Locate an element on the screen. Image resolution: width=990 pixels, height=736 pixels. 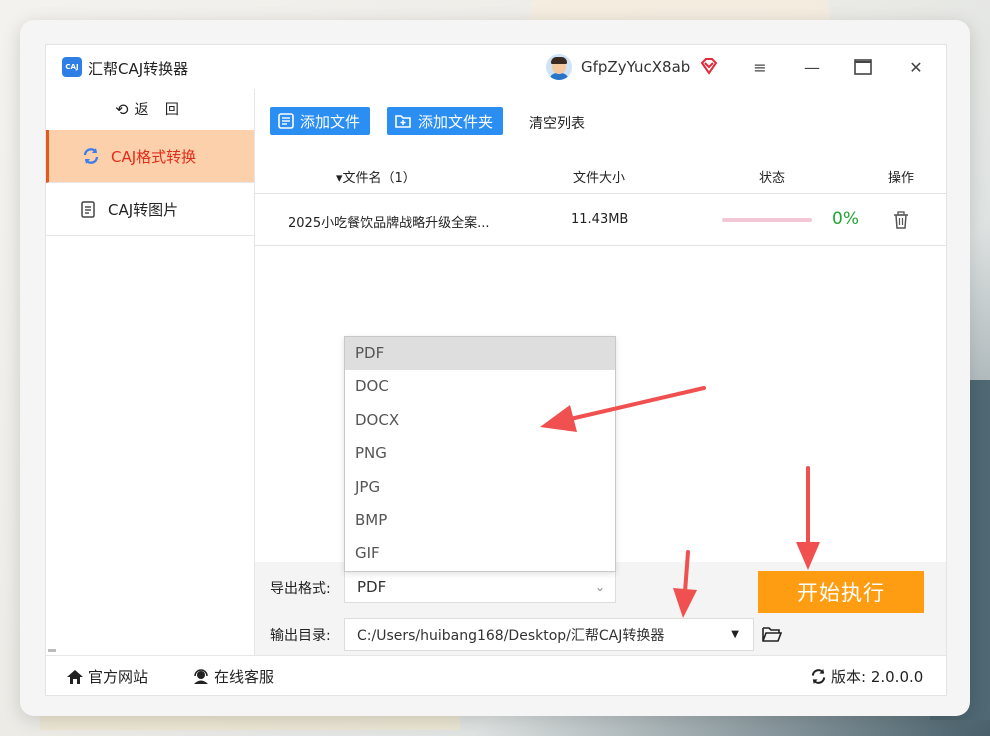
version-label: 版本: 2.0.0.0 is located at coordinates (877, 677).